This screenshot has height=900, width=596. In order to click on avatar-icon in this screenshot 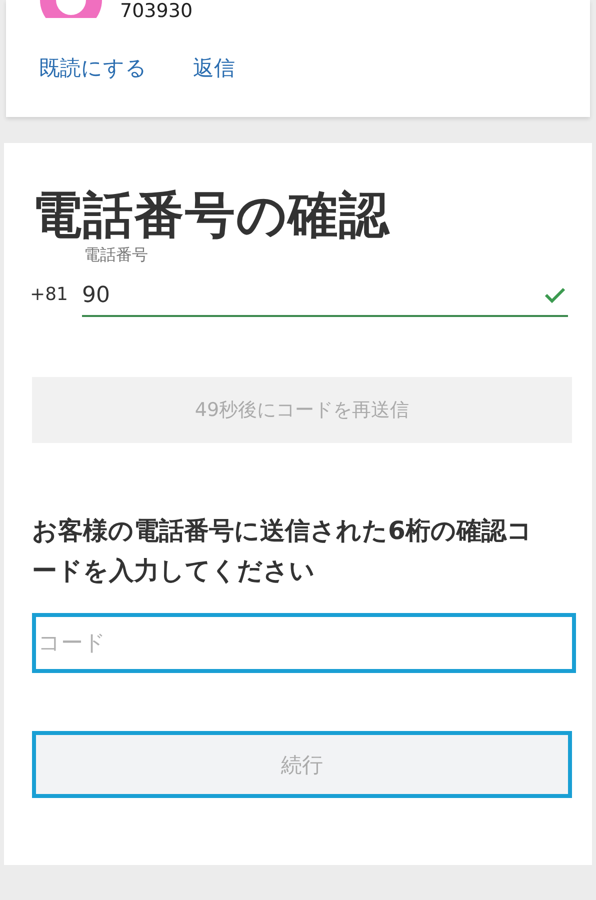, I will do `click(71, 9)`.